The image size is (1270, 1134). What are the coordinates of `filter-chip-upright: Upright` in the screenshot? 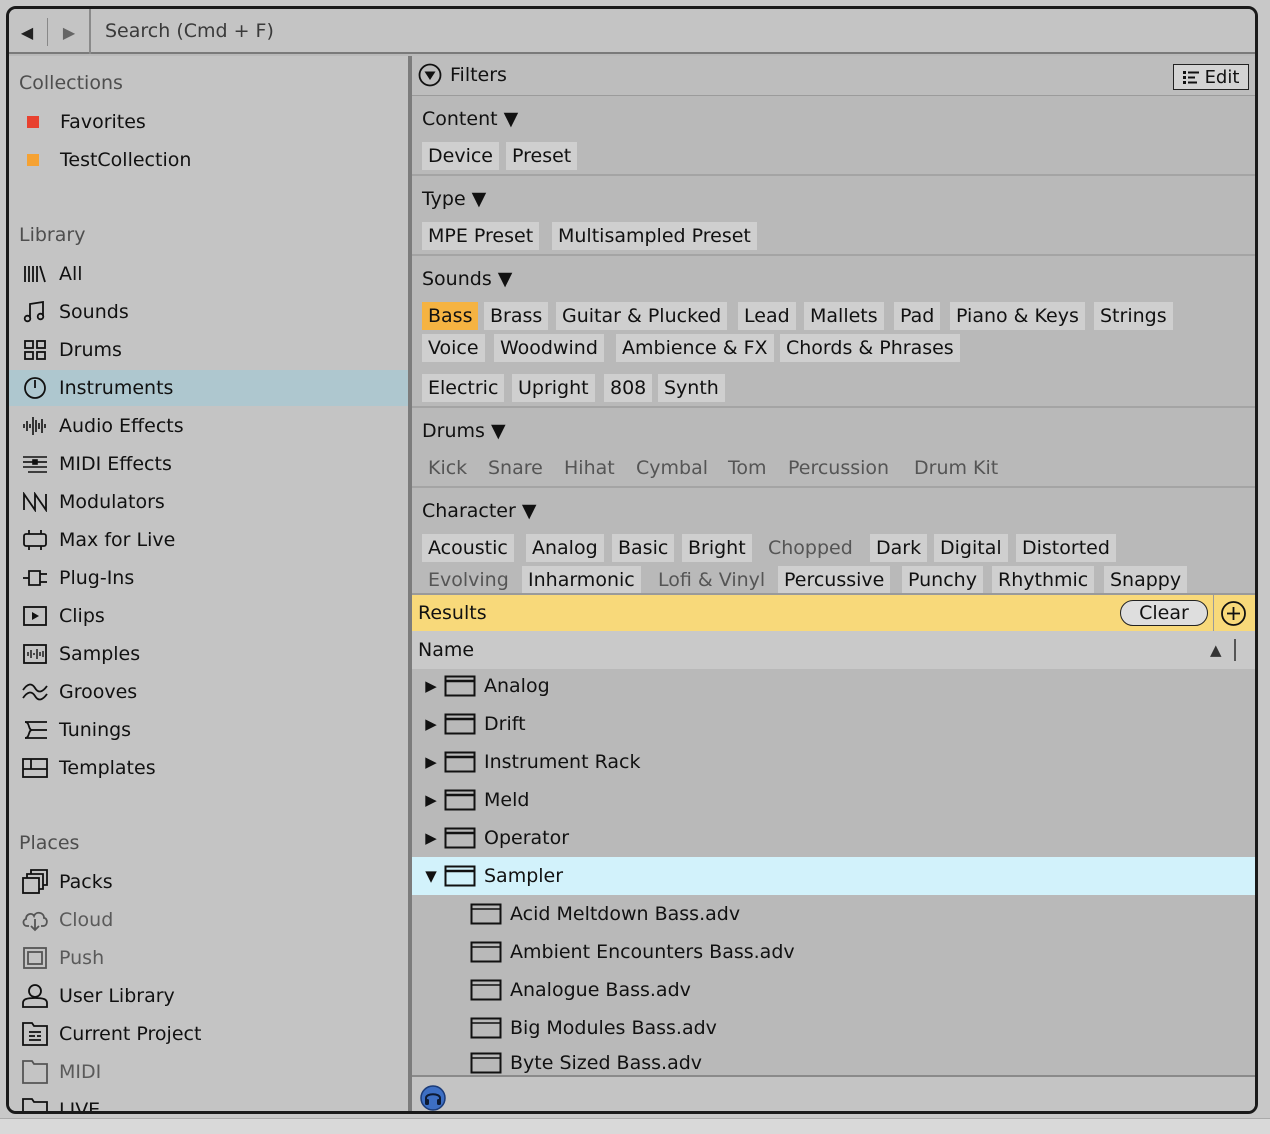 It's located at (553, 388).